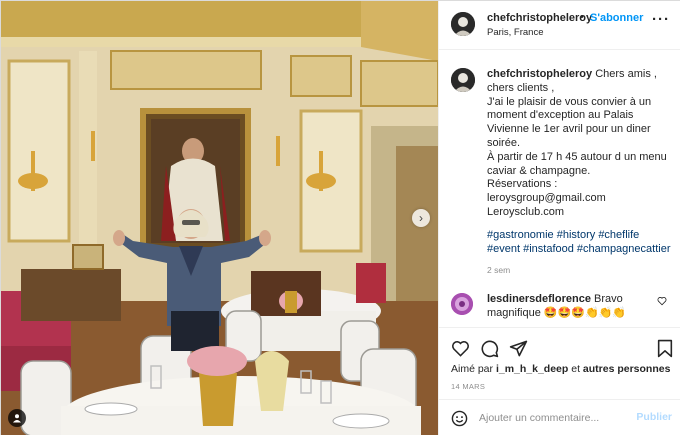 The image size is (680, 435). Describe the element at coordinates (616, 18) in the screenshot. I see `follow-button: S'abonner` at that location.